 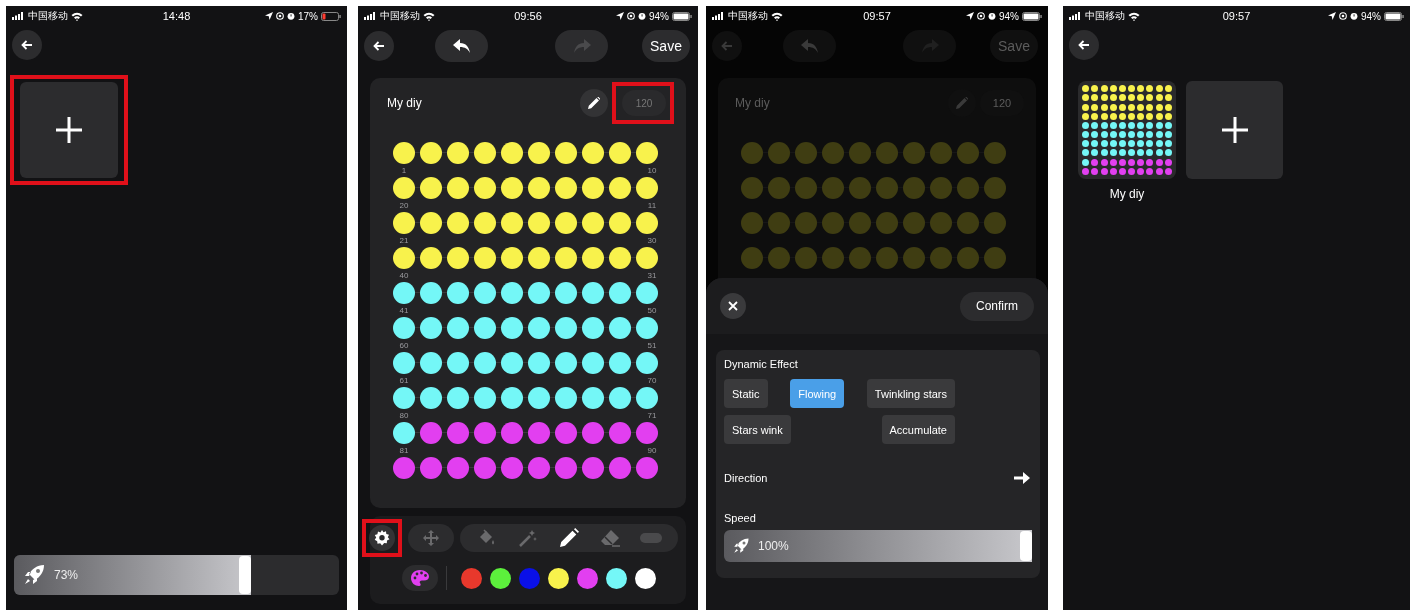 What do you see at coordinates (910, 393) in the screenshot?
I see `effect-option: Twinkling stars` at bounding box center [910, 393].